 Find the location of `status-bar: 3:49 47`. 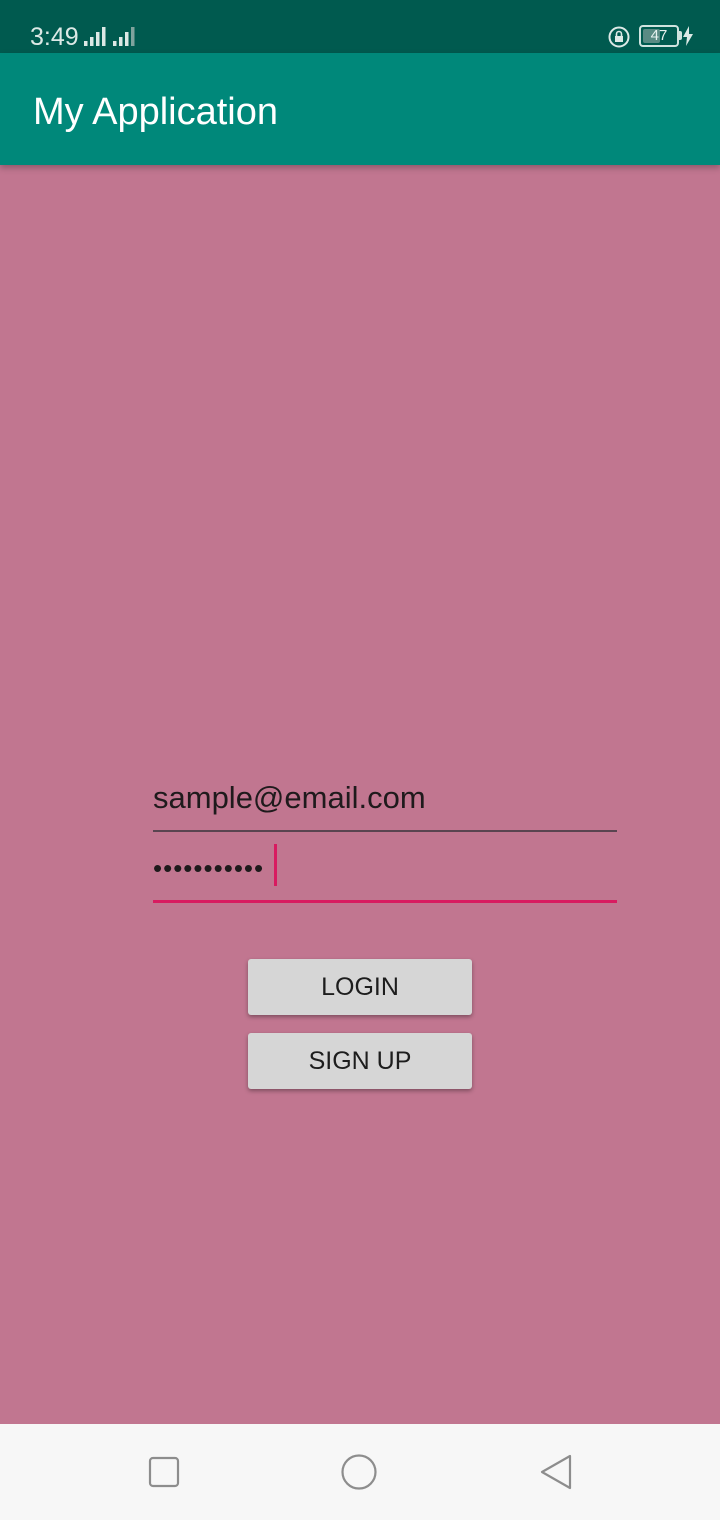

status-bar: 3:49 47 is located at coordinates (360, 26).